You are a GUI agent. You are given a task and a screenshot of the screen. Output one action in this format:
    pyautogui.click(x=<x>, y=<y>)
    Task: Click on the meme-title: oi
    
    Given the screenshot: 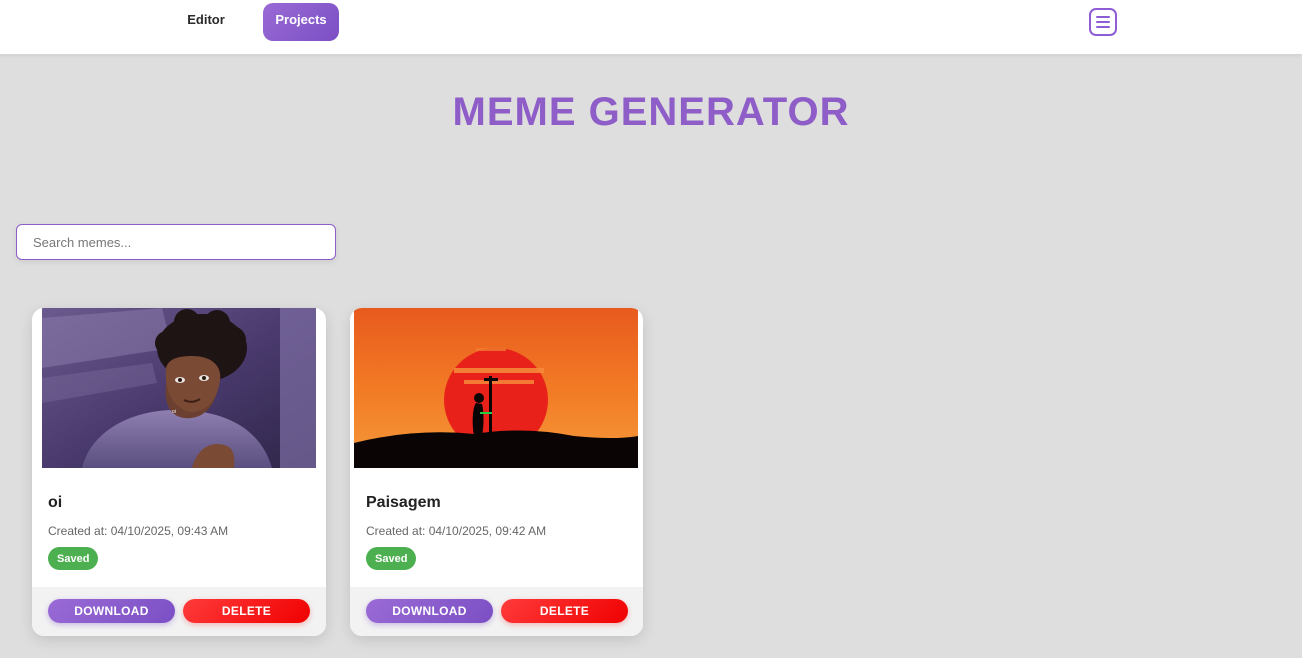 What is the action you would take?
    pyautogui.click(x=55, y=502)
    